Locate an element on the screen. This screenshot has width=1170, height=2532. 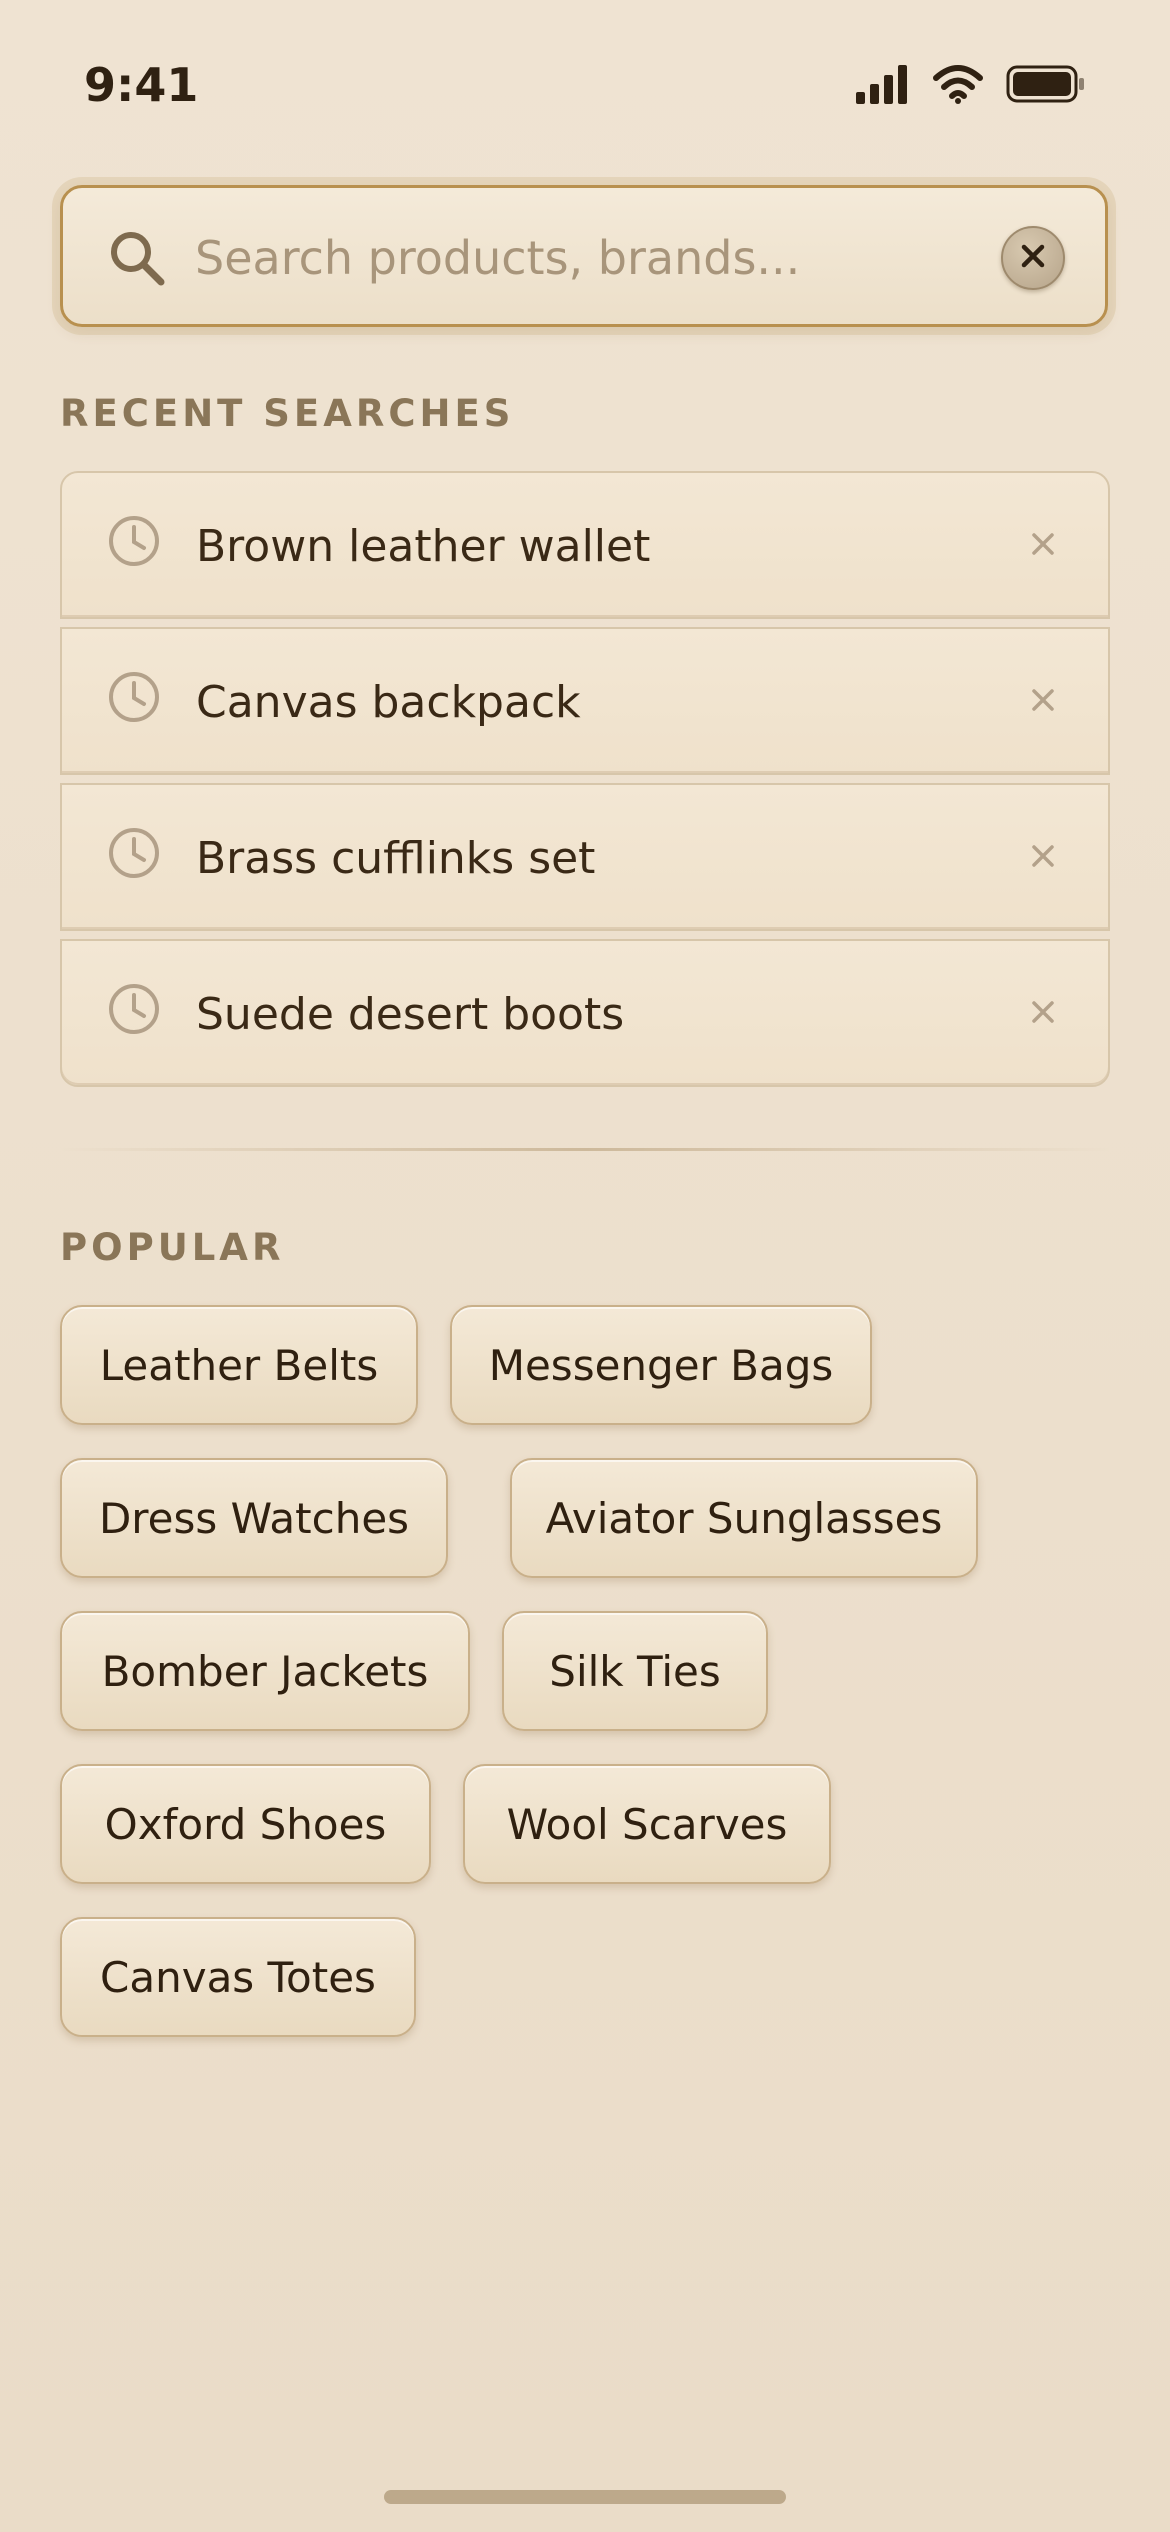
chip-label: Dress Watches is located at coordinates (254, 1518).